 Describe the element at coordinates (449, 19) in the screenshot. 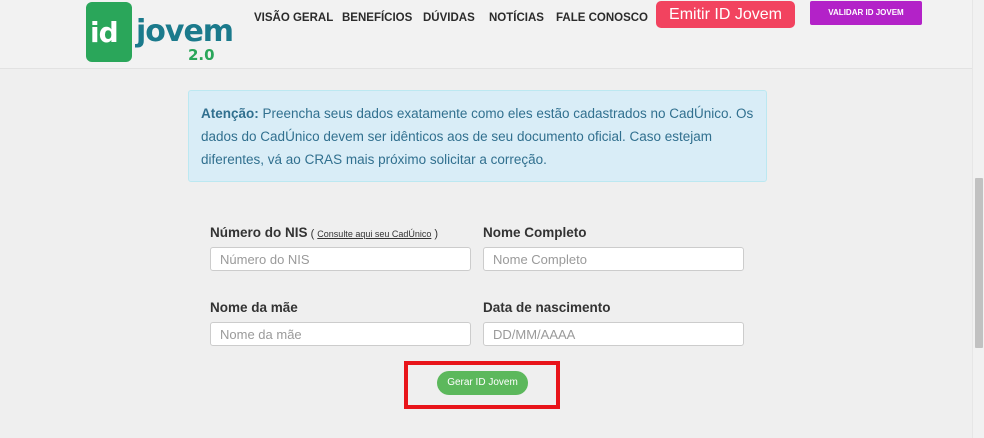

I see `nav-duvidas: DÚVIDAS` at that location.